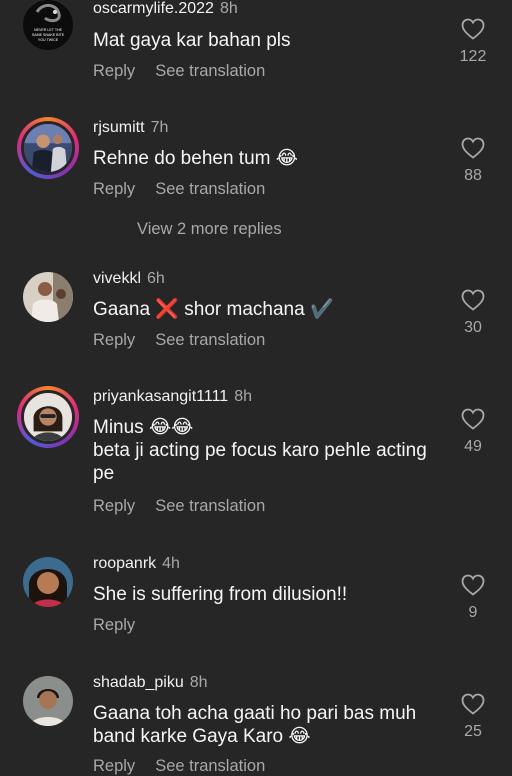 This screenshot has height=776, width=512. Describe the element at coordinates (48, 25) in the screenshot. I see `avatar: NEVER LET THE SAME SNAKE BITE YOU TWICE` at that location.